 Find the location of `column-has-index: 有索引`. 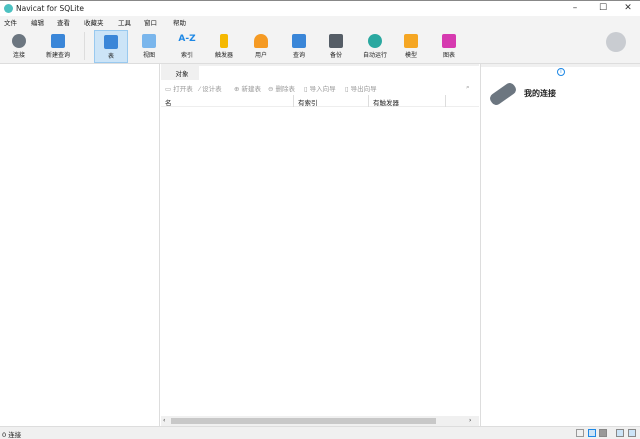

column-has-index: 有索引 is located at coordinates (308, 102).